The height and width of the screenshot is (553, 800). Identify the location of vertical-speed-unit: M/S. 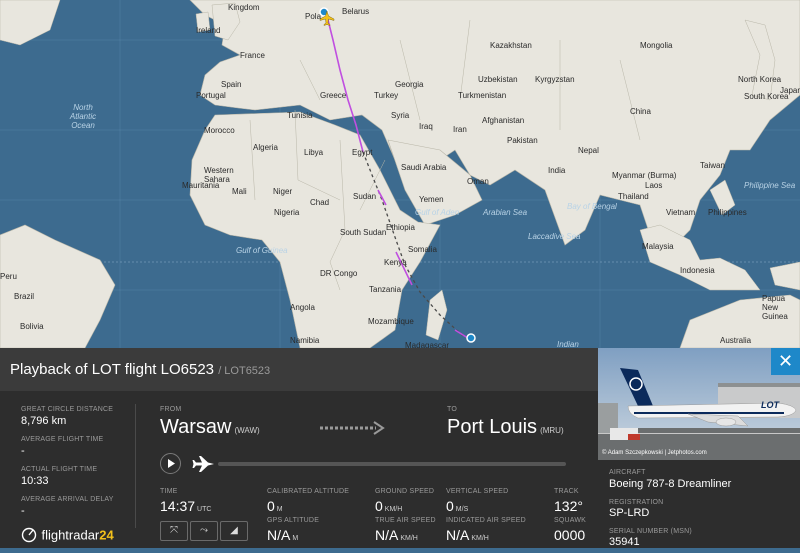
(462, 509).